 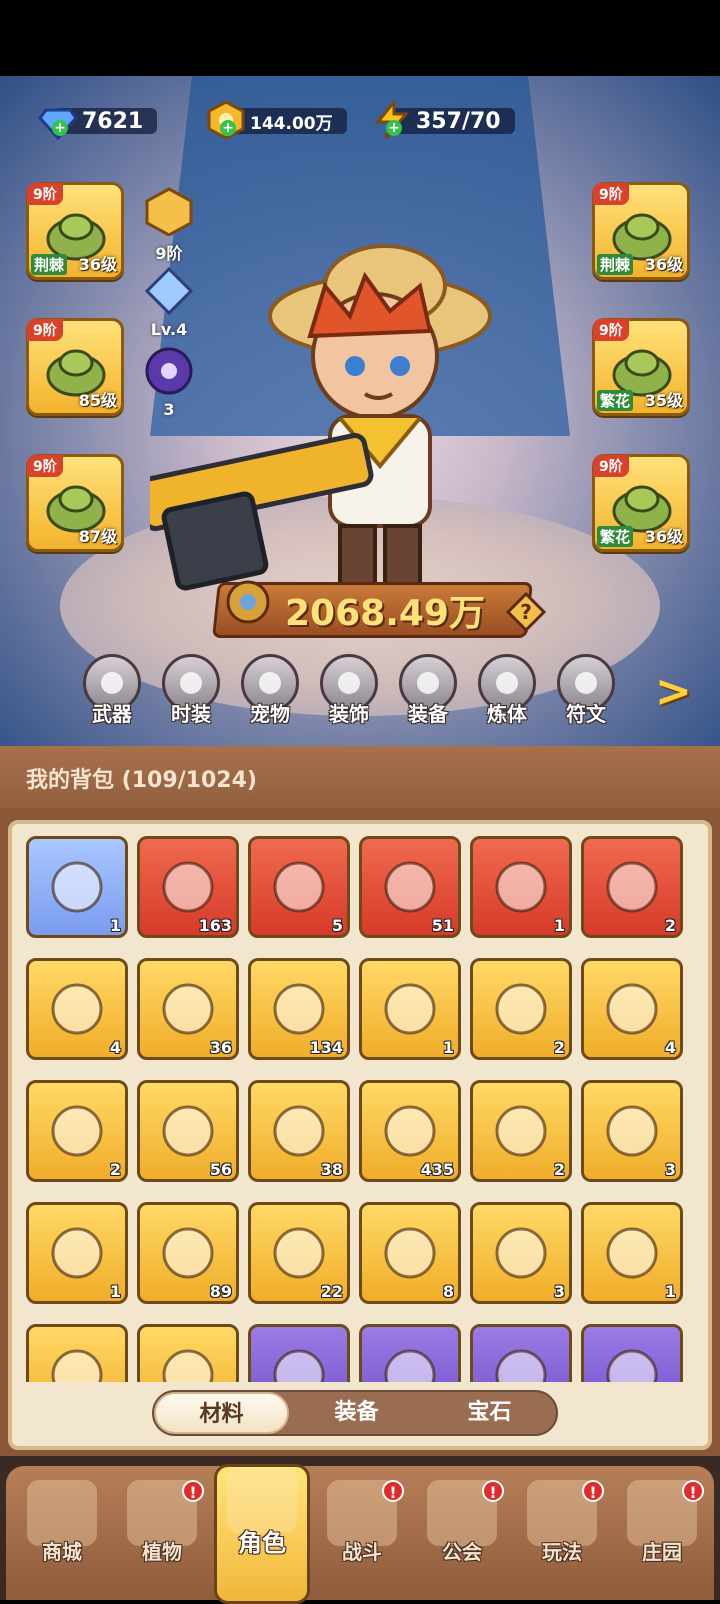 What do you see at coordinates (462, 1535) in the screenshot?
I see `nav-tab-5: 公会!` at bounding box center [462, 1535].